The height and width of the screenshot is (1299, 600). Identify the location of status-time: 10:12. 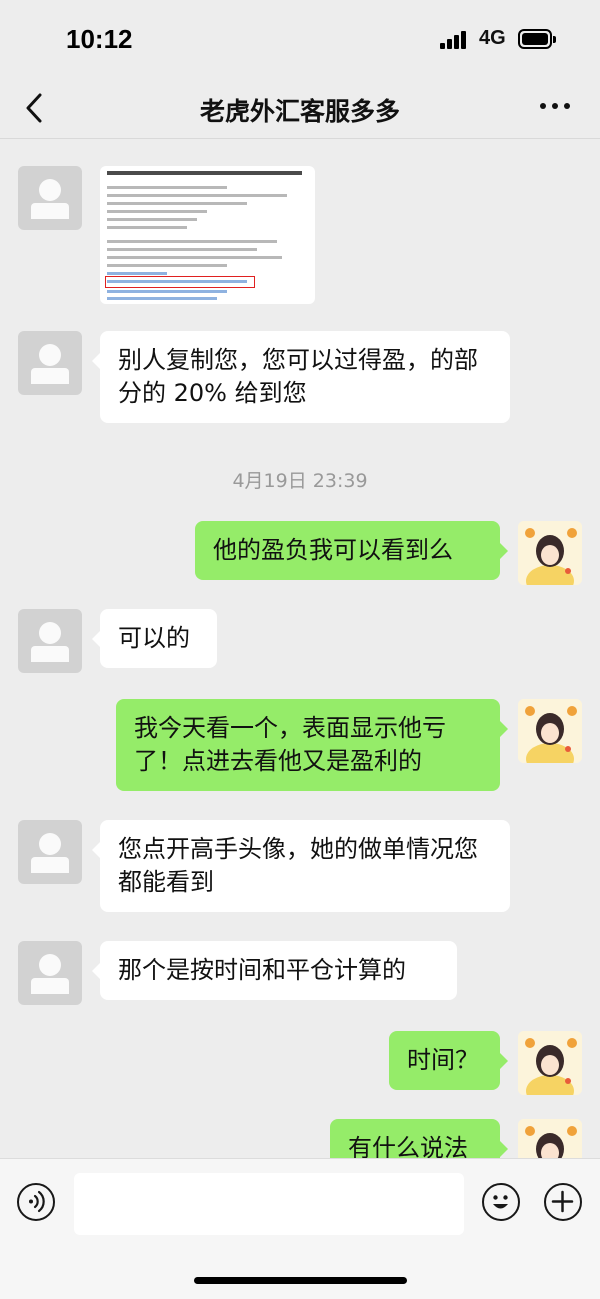
(99, 39).